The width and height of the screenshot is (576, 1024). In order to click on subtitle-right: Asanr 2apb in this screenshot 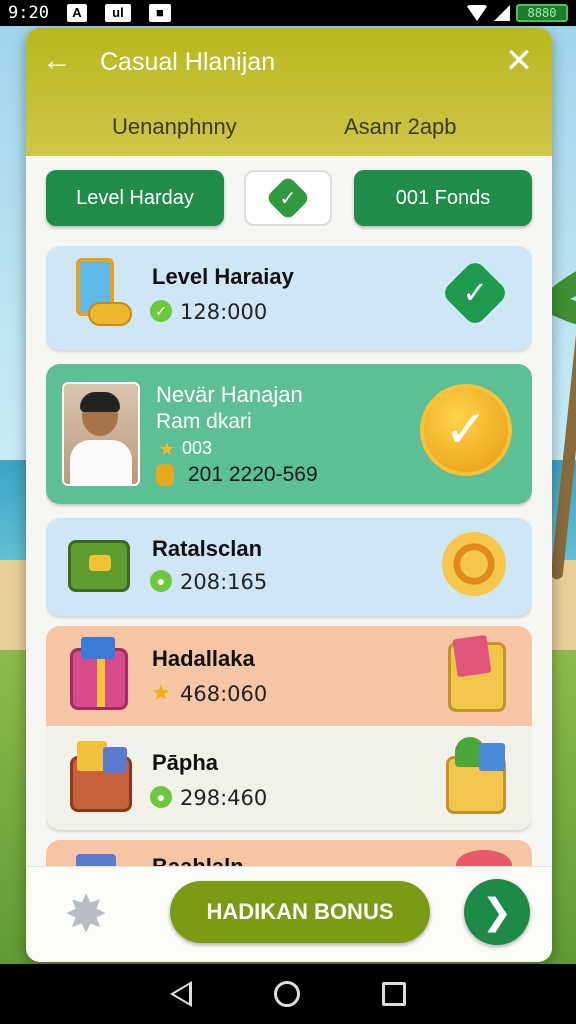, I will do `click(400, 126)`.